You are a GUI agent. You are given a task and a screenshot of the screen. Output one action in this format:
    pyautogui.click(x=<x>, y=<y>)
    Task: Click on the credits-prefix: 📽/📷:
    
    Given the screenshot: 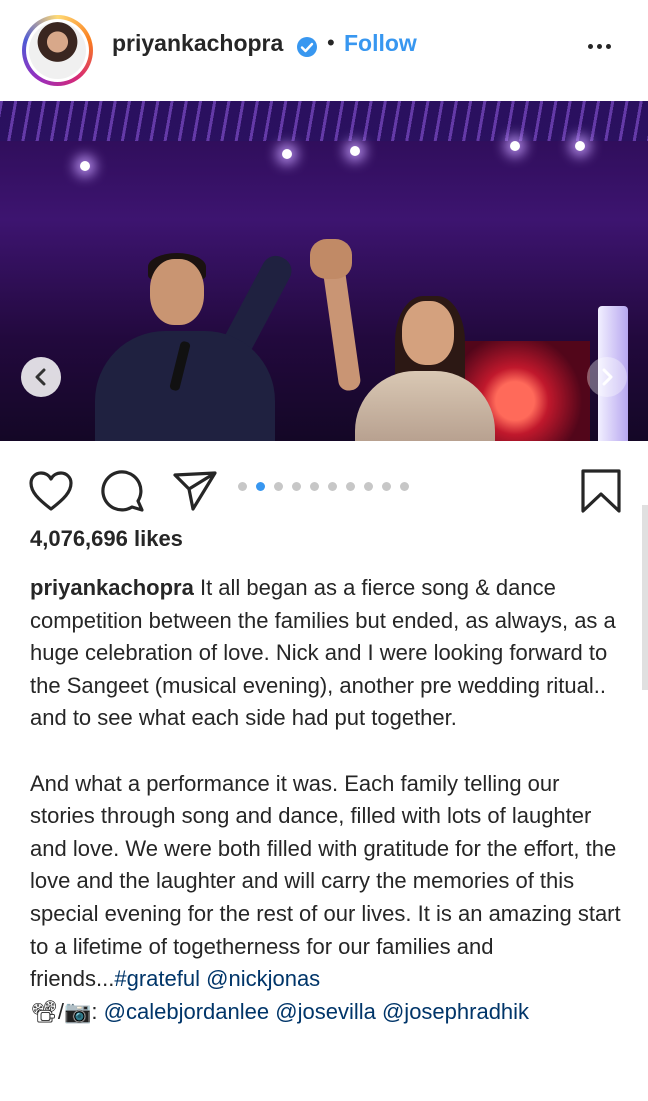 What is the action you would take?
    pyautogui.click(x=67, y=1011)
    